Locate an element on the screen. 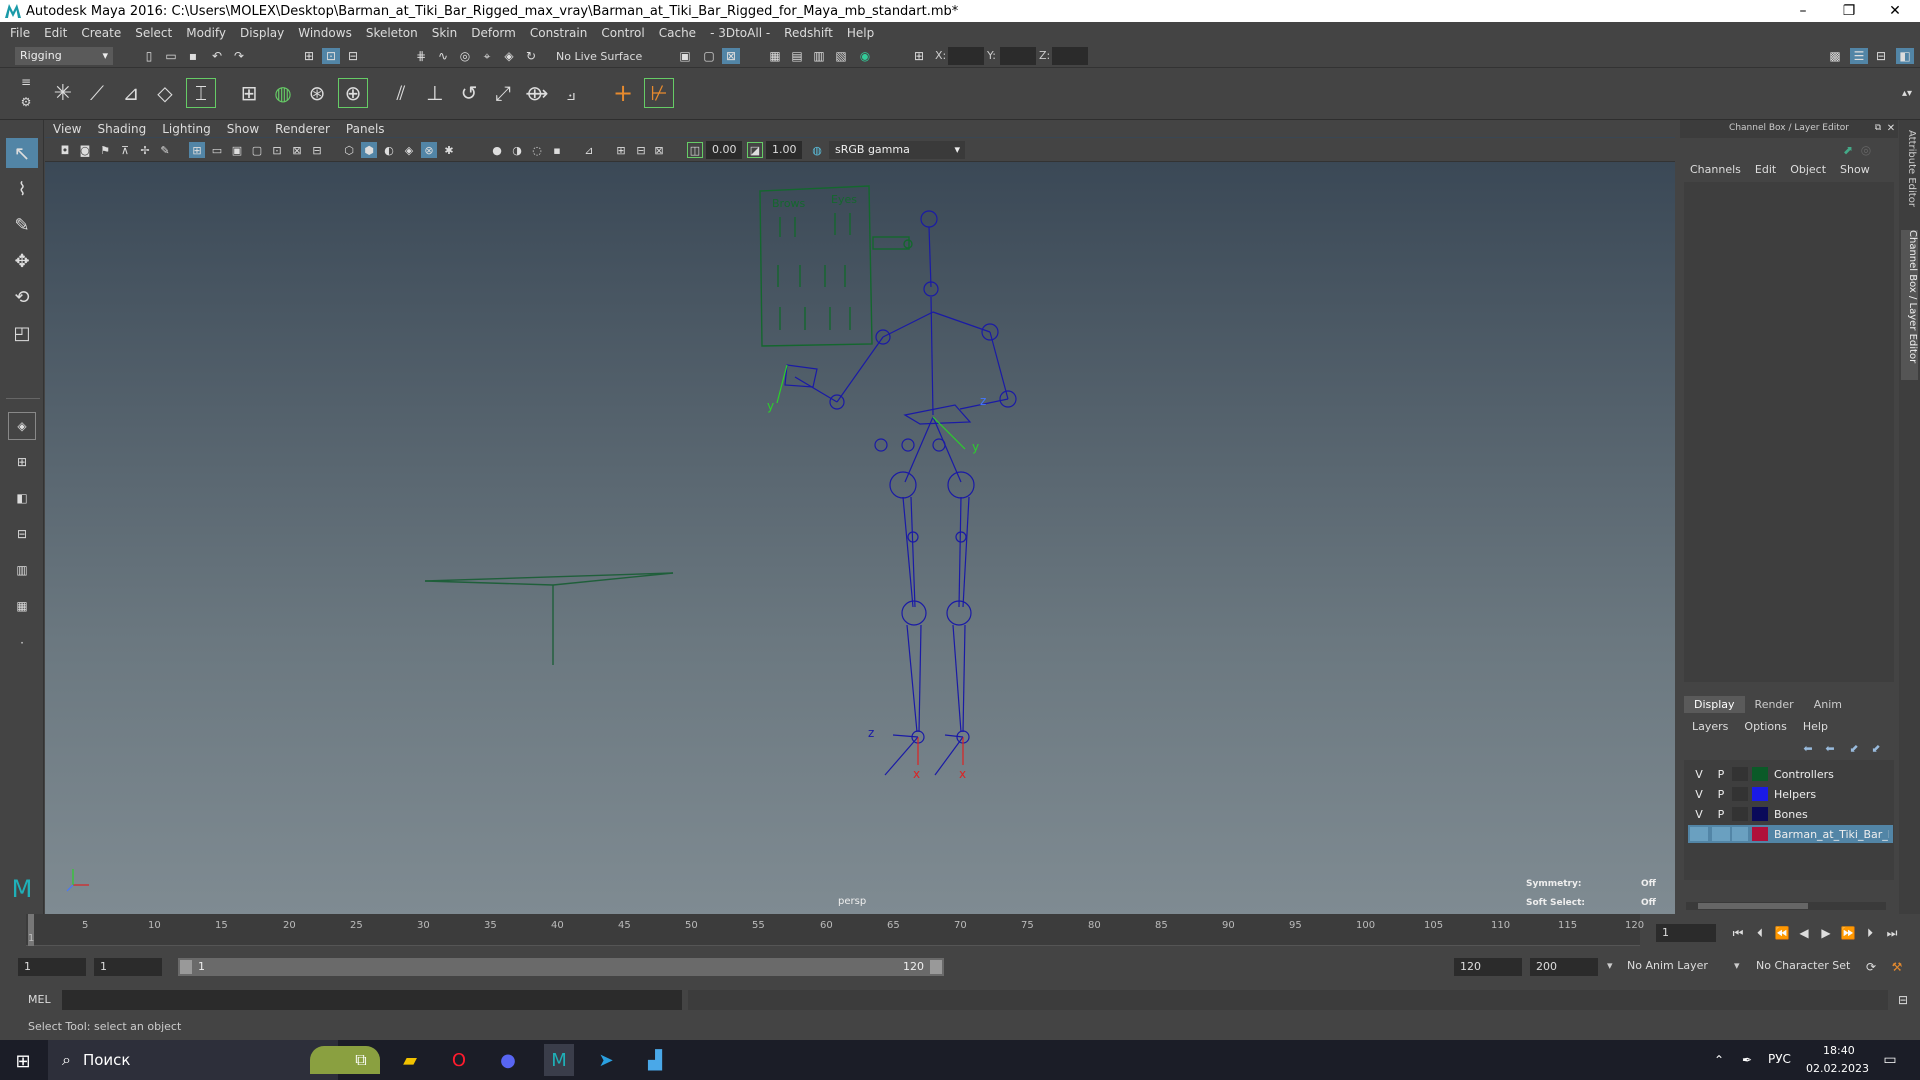  camera-attrs-icon: ◙ is located at coordinates (85, 150).